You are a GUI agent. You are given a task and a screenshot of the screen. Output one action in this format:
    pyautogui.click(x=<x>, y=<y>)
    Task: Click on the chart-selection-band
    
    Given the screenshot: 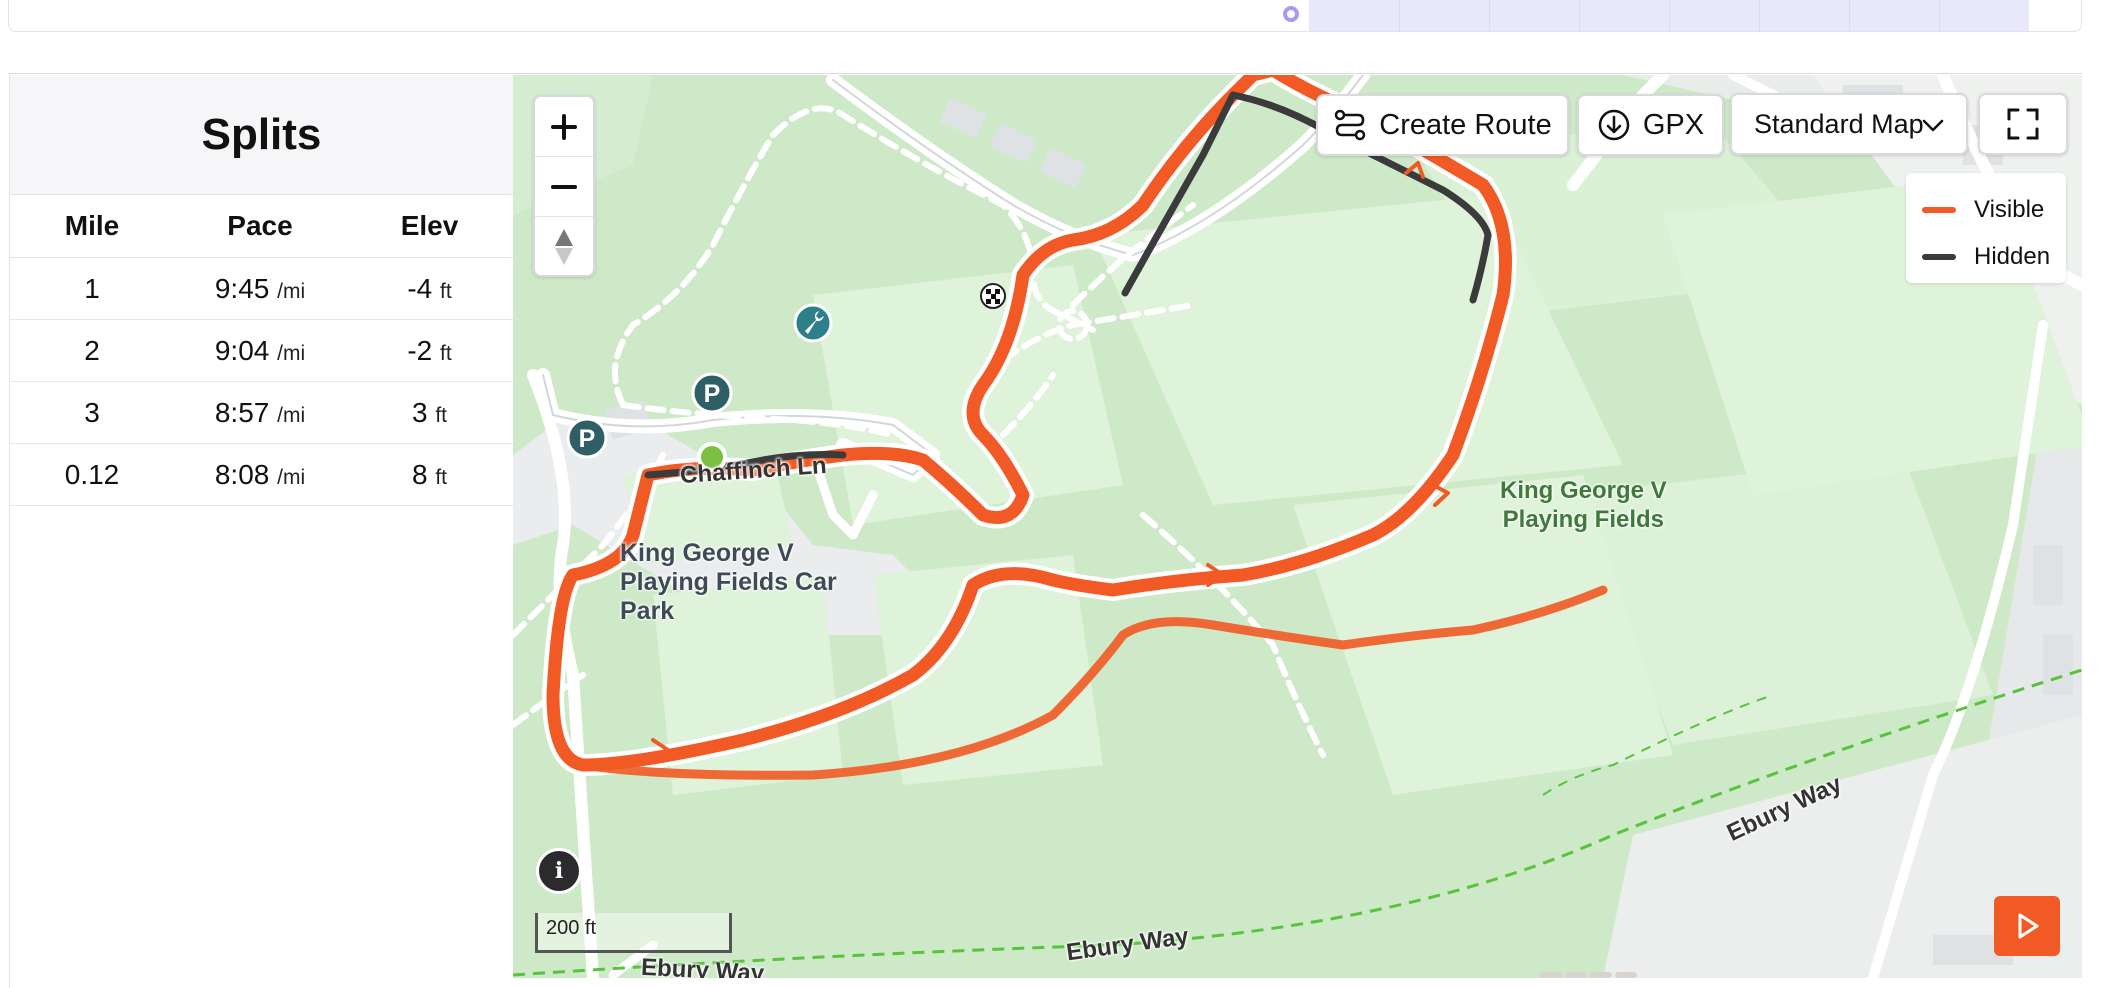 What is the action you would take?
    pyautogui.click(x=1669, y=15)
    